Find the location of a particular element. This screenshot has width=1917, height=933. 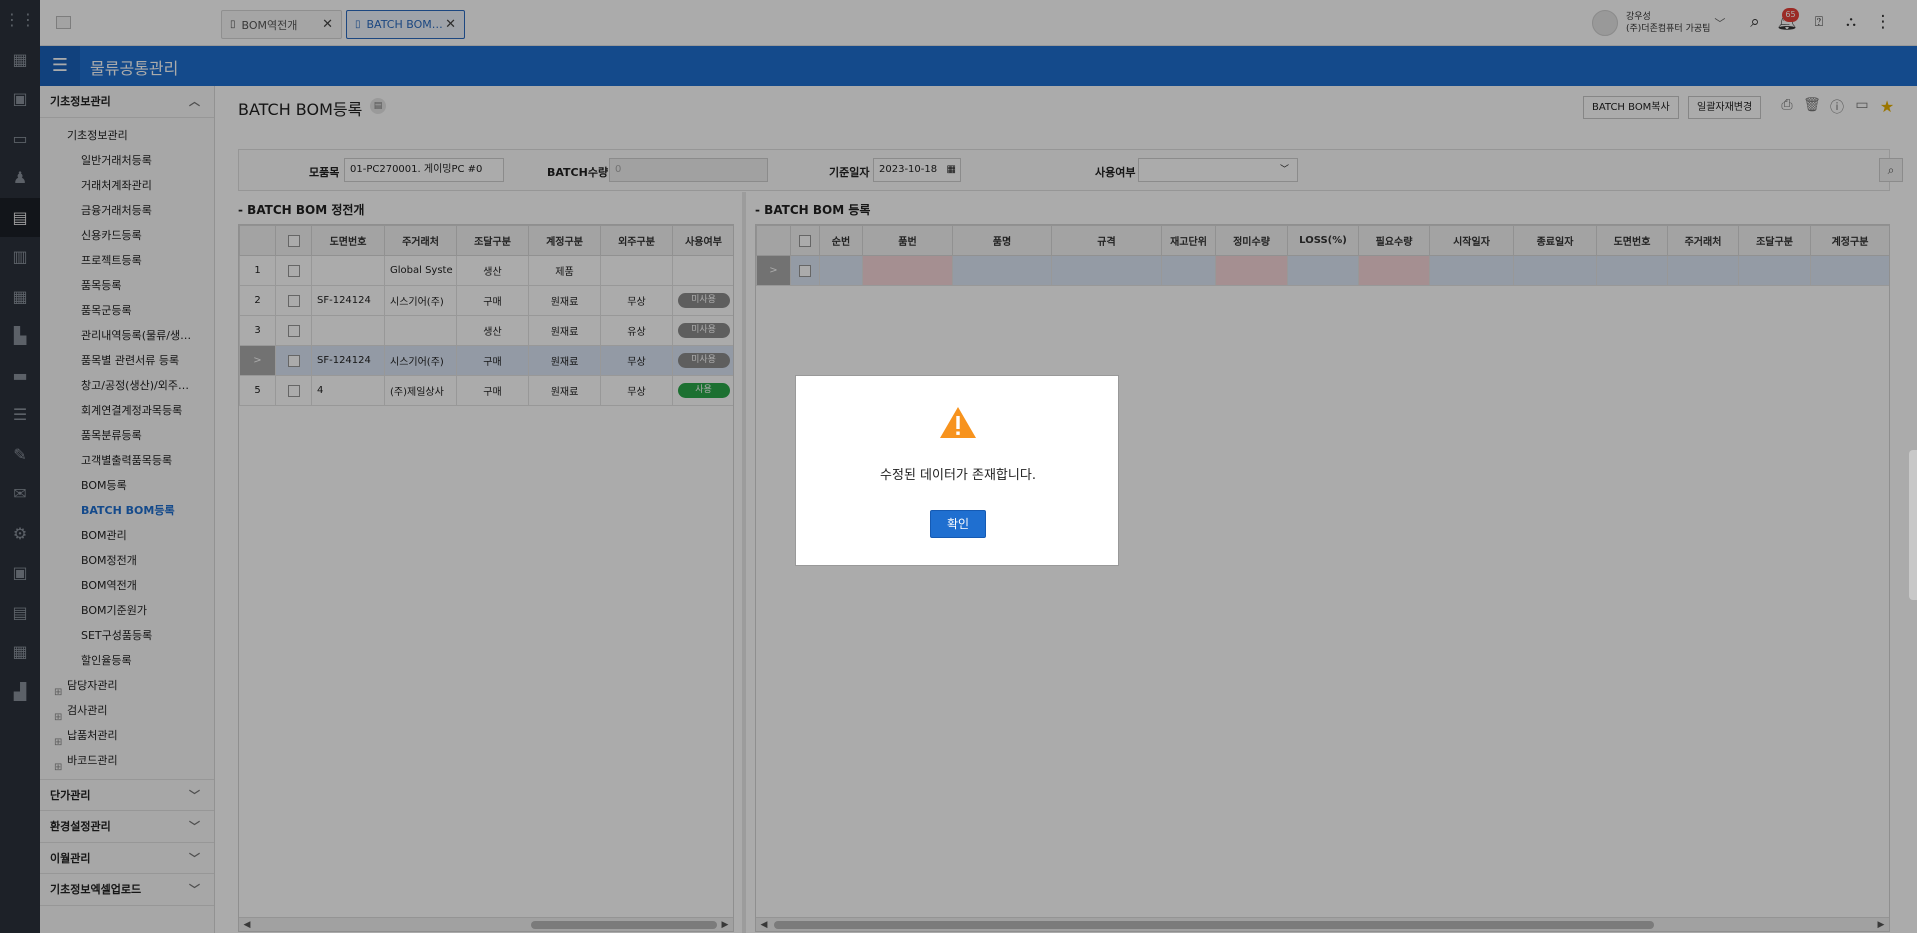

side-panel-handle is located at coordinates (1913, 525).